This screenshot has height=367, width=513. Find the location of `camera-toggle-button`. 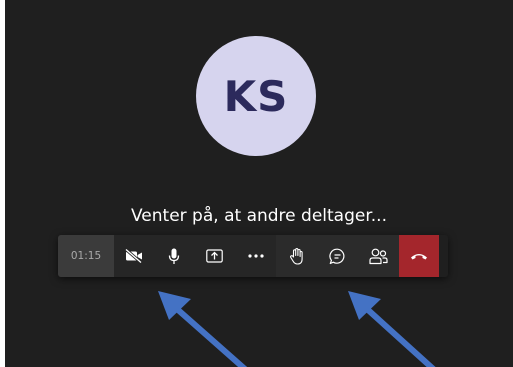

camera-toggle-button is located at coordinates (133, 256).